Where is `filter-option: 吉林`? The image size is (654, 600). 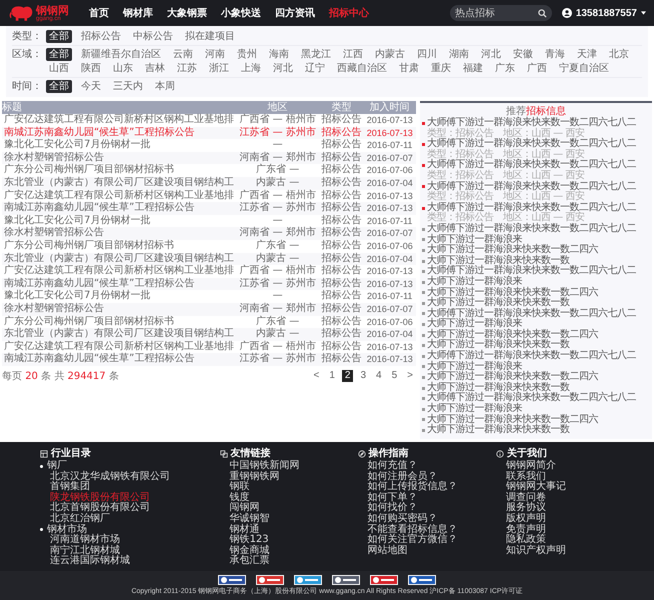 filter-option: 吉林 is located at coordinates (155, 68).